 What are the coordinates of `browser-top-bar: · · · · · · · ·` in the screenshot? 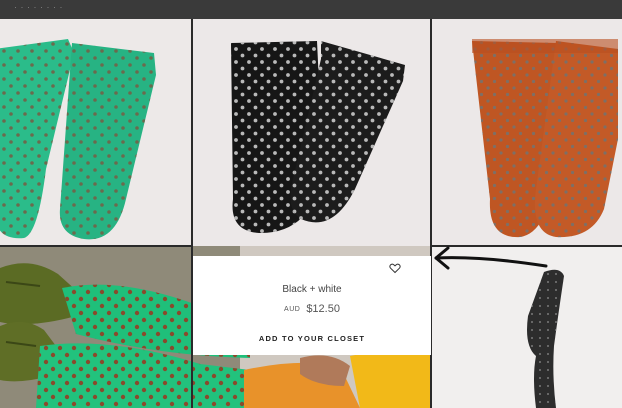 It's located at (311, 9).